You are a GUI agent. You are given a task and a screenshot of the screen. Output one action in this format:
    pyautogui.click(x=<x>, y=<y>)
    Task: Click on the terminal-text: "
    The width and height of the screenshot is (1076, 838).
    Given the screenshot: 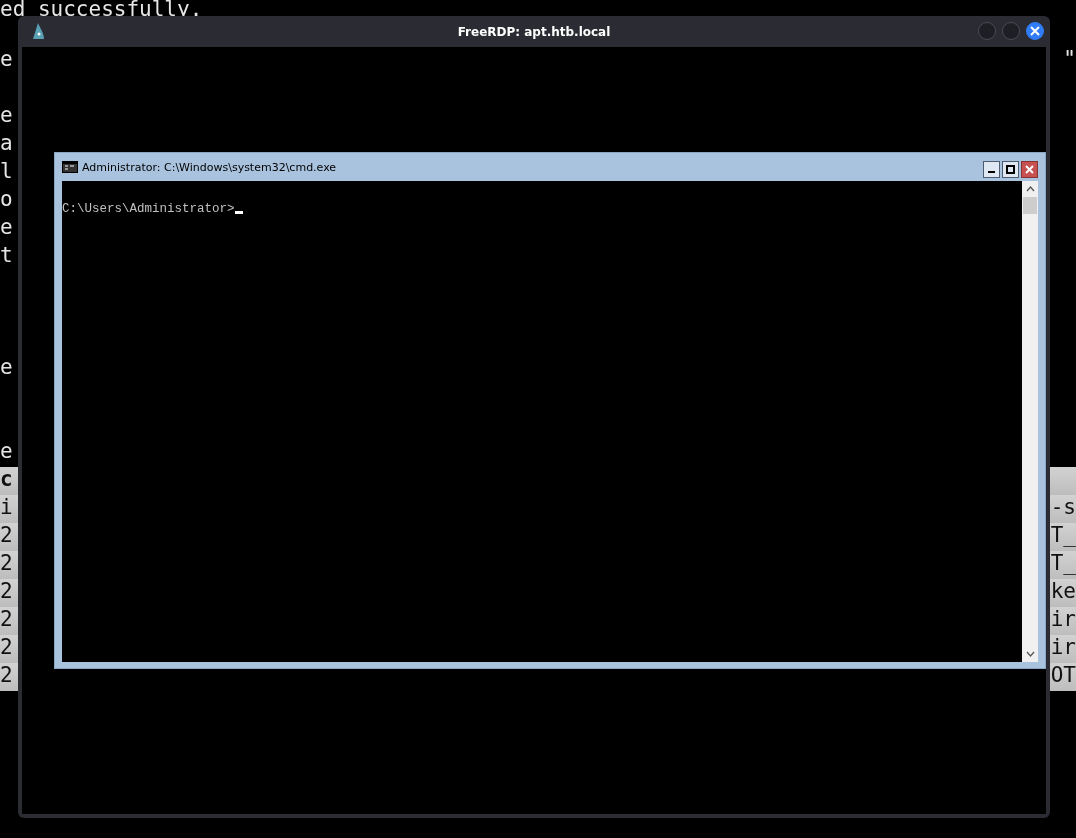 What is the action you would take?
    pyautogui.click(x=1069, y=60)
    